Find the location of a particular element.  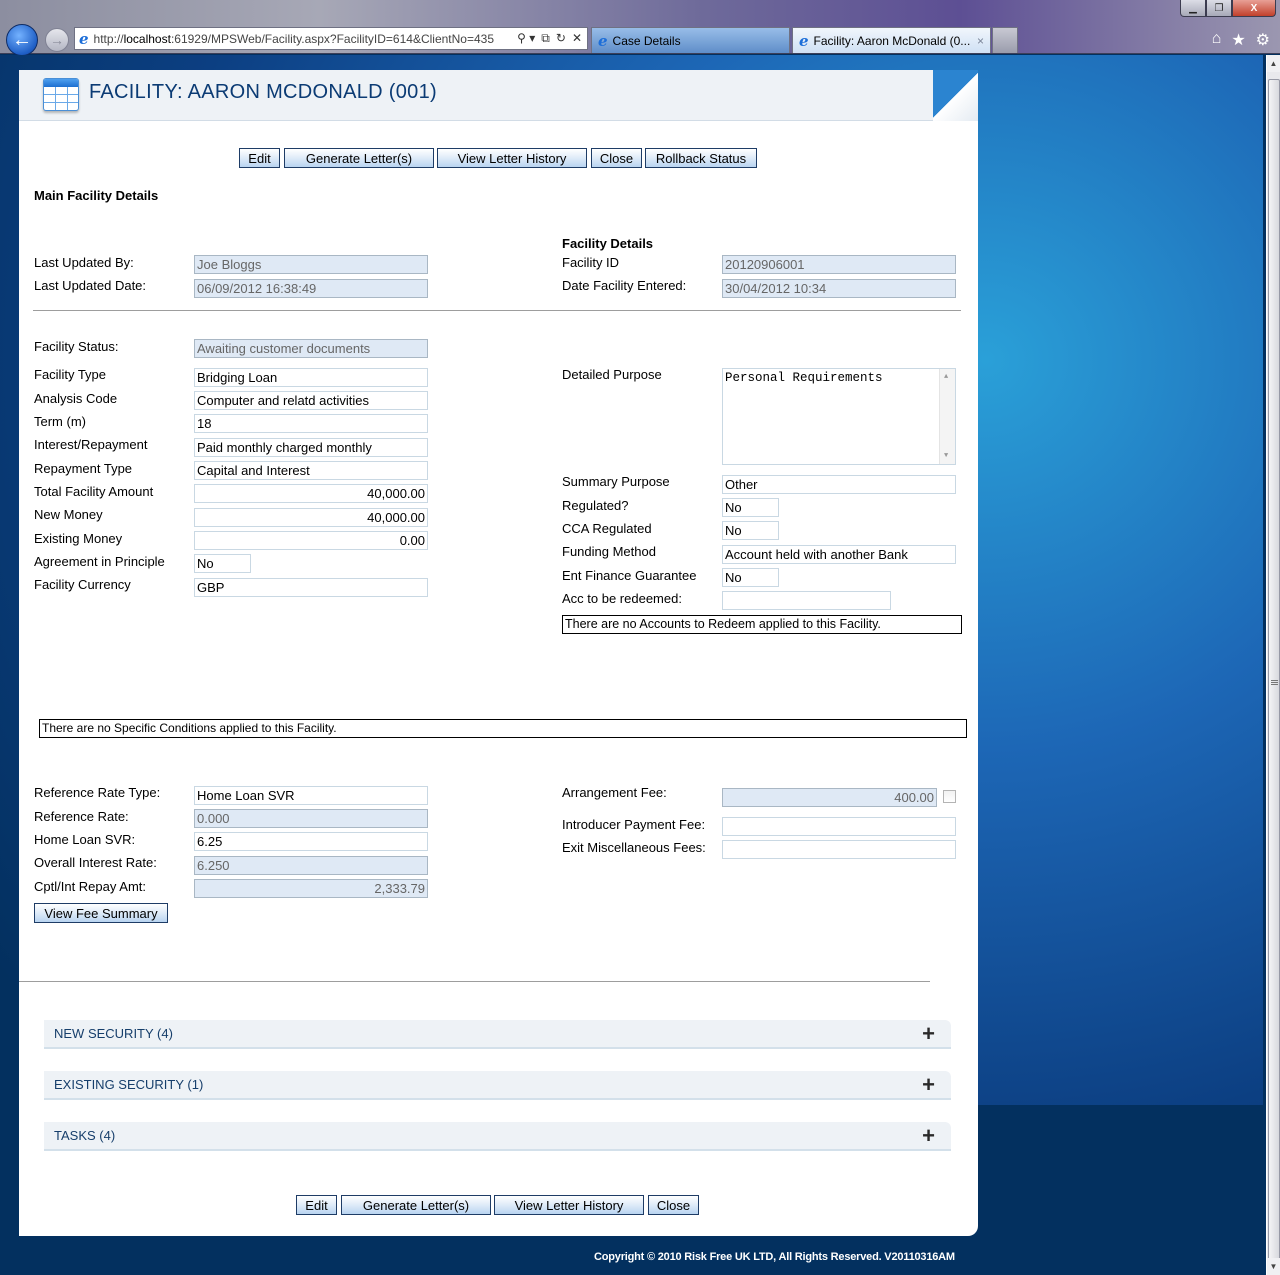

view-letter-history-button: View Letter History is located at coordinates (512, 158).